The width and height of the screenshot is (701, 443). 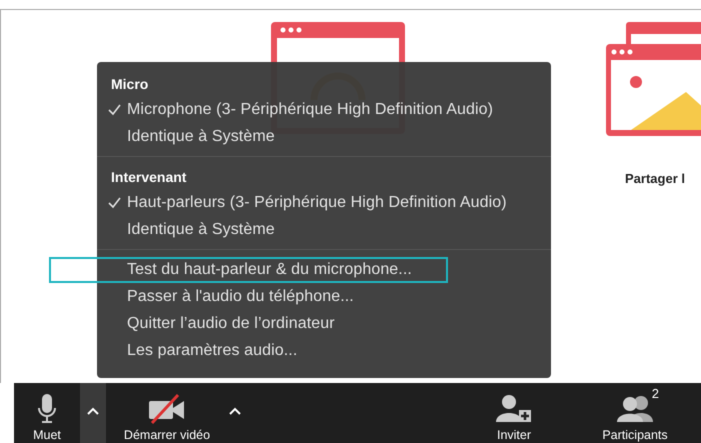 I want to click on menu-item: Haut-parleurs (3- Périphérique High Definition Audio), so click(x=317, y=203).